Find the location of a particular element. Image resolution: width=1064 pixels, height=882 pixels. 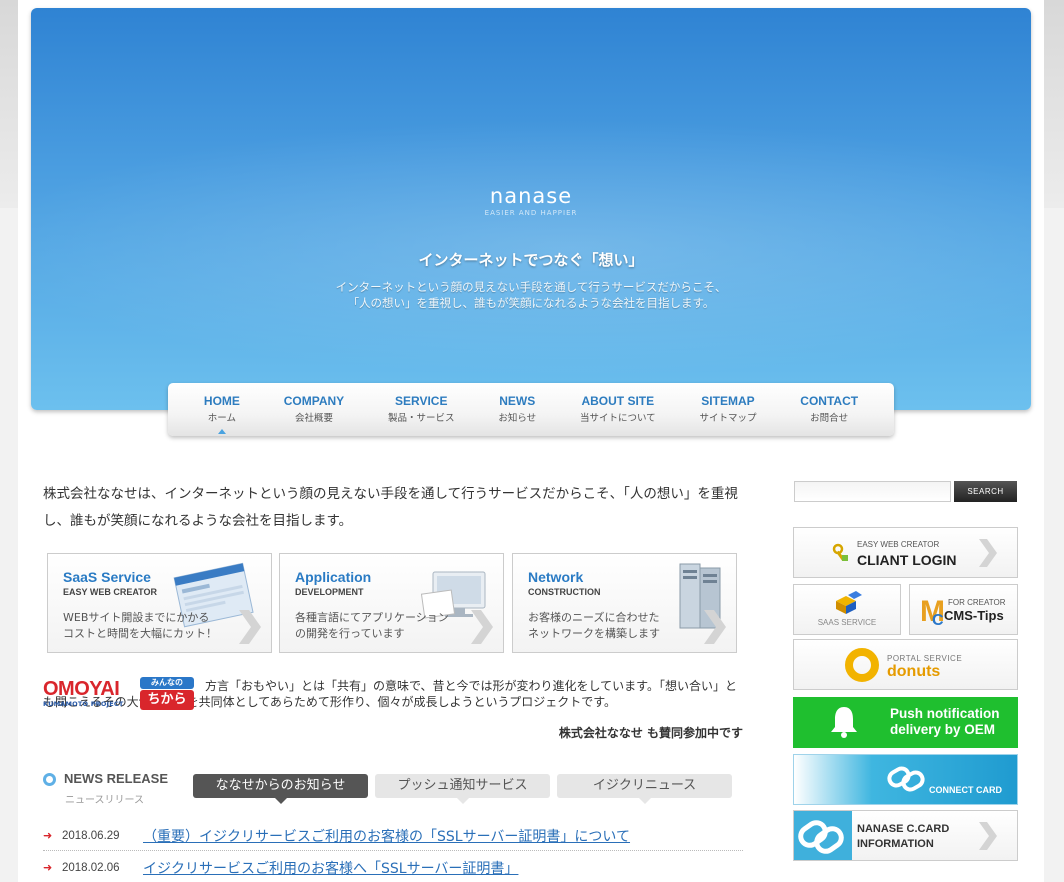

connect-logo-icon is located at coordinates (823, 835).